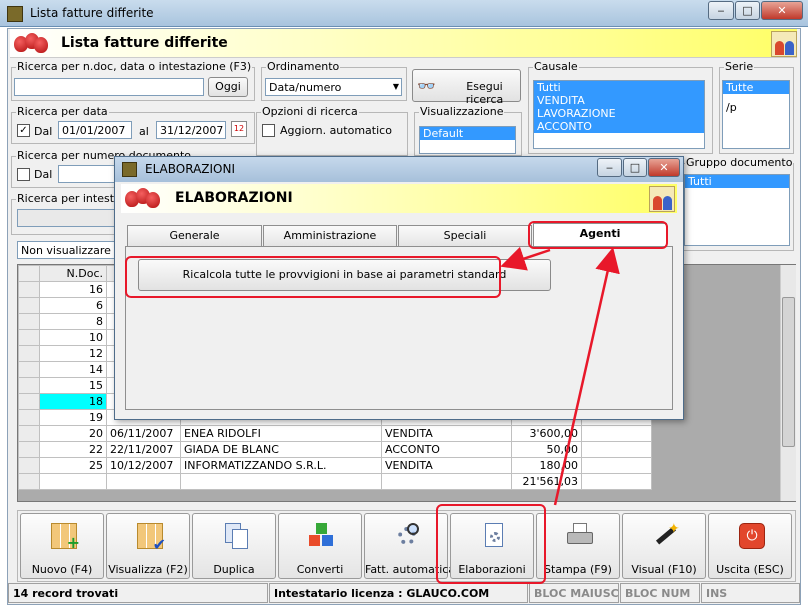 The width and height of the screenshot is (808, 612). I want to click on dialog-maximize-button: □, so click(635, 167).